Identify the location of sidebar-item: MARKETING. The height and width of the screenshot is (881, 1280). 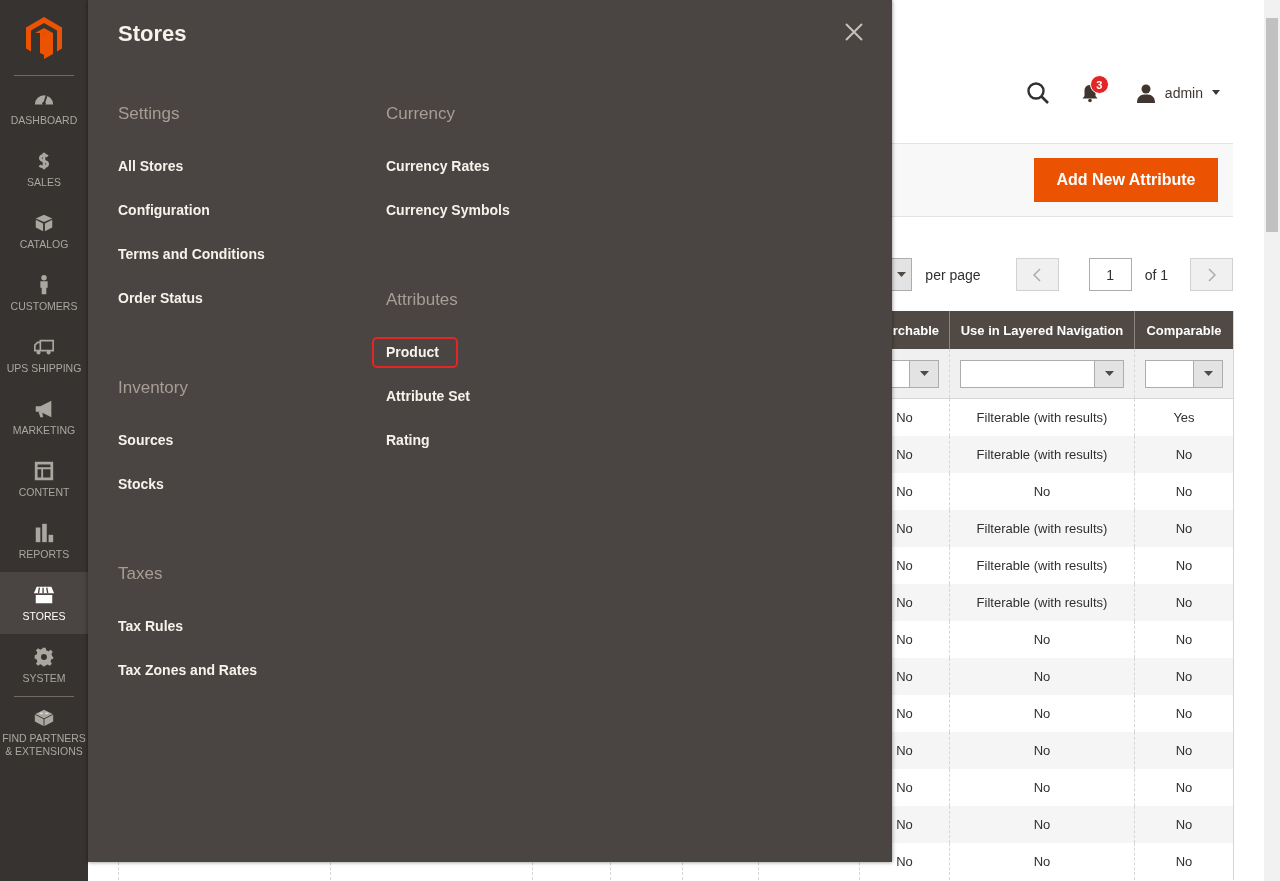
(44, 417).